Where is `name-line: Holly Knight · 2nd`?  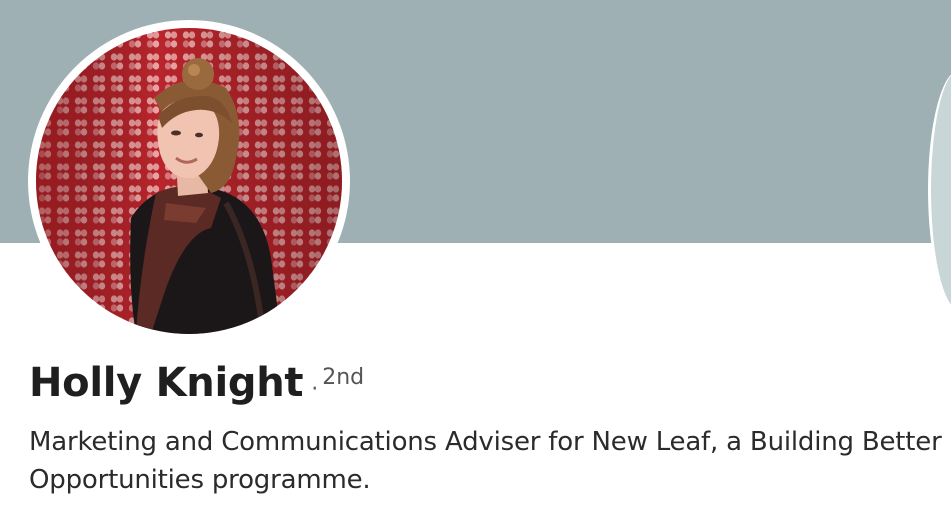
name-line: Holly Knight · 2nd is located at coordinates (196, 383).